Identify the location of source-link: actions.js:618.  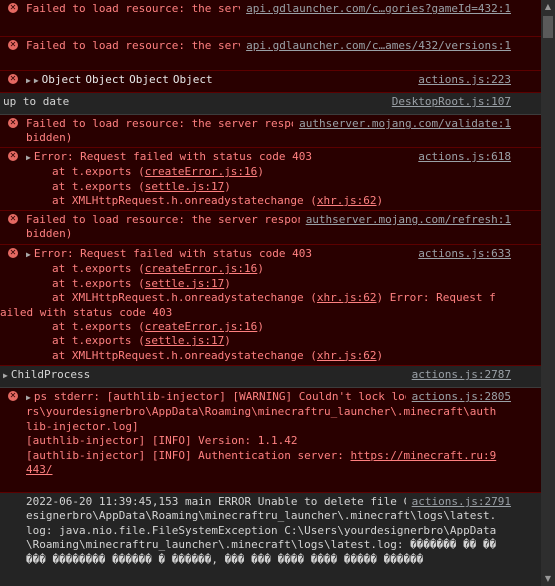
(461, 157).